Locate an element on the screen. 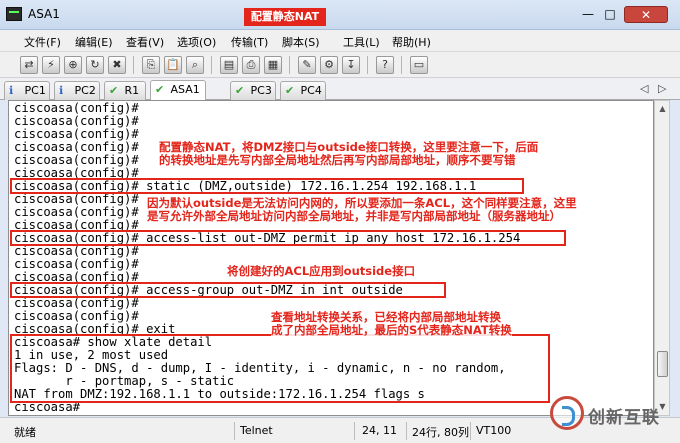  watermark: 创新互联 is located at coordinates (613, 413).